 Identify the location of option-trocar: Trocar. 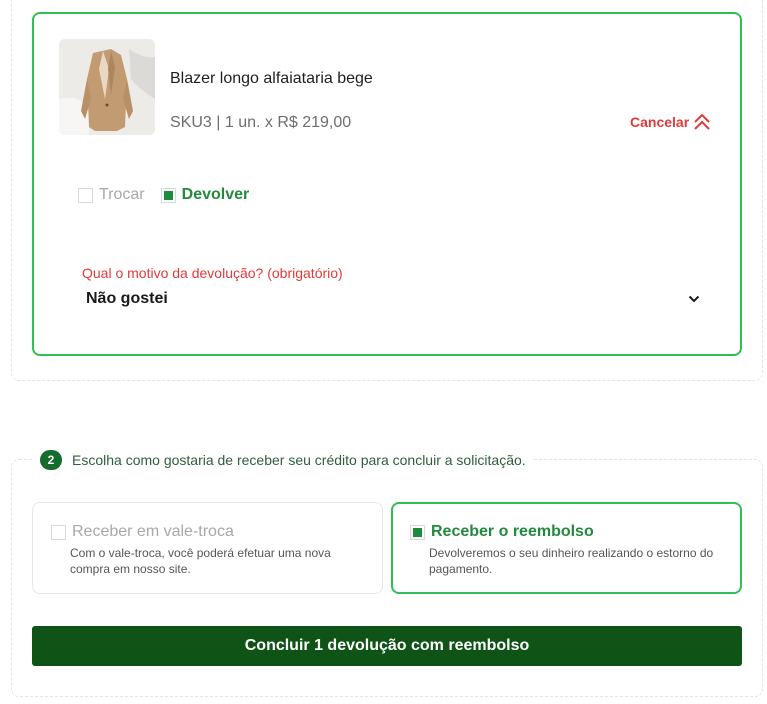
(111, 195).